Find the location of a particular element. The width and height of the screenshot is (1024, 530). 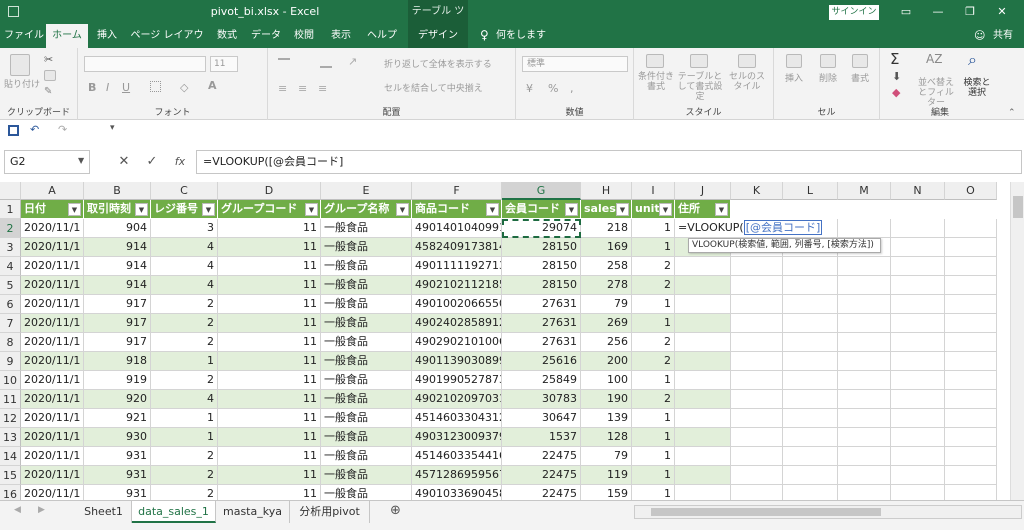

column-header: F is located at coordinates (457, 191).